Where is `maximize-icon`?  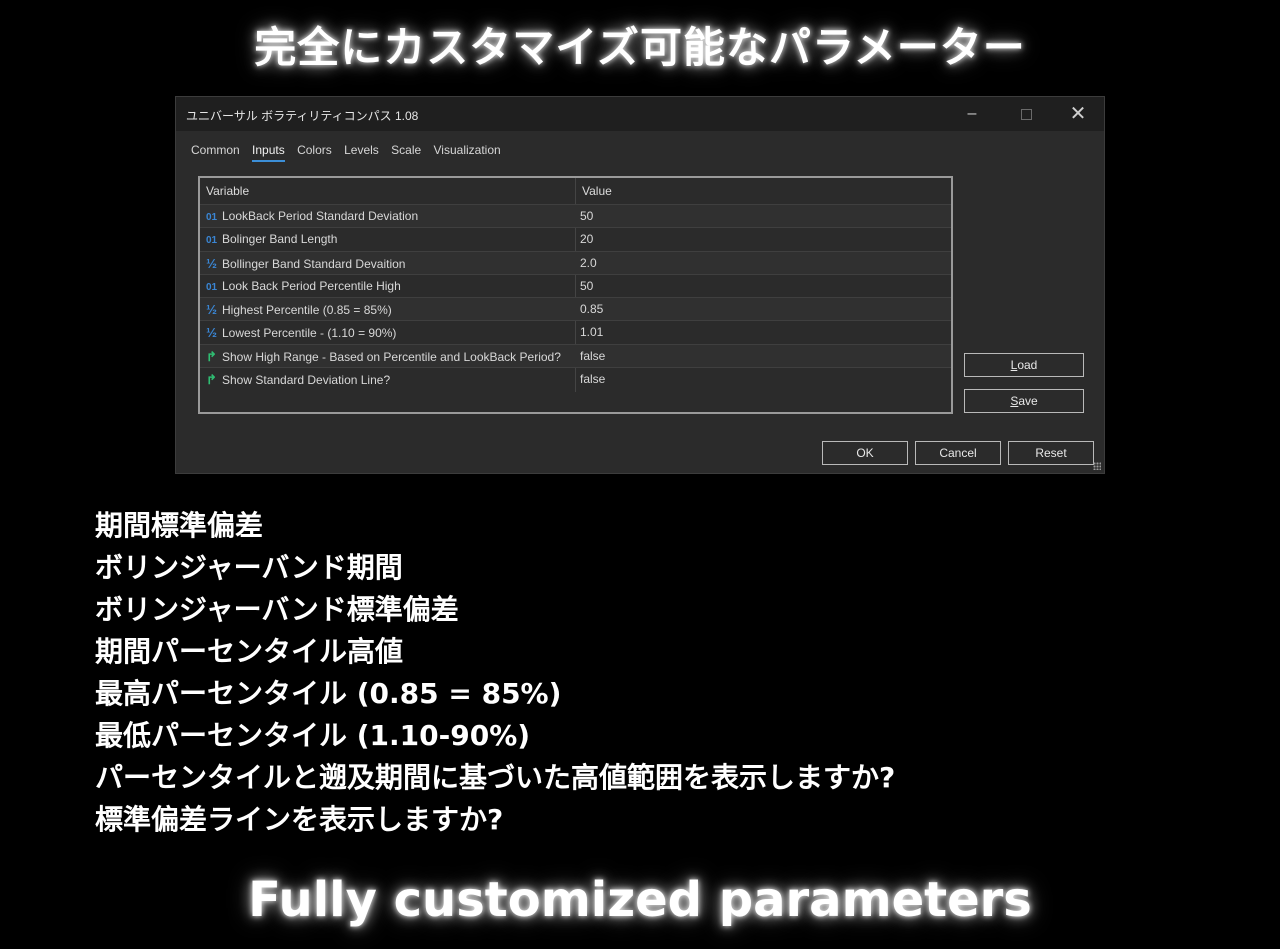 maximize-icon is located at coordinates (1026, 114).